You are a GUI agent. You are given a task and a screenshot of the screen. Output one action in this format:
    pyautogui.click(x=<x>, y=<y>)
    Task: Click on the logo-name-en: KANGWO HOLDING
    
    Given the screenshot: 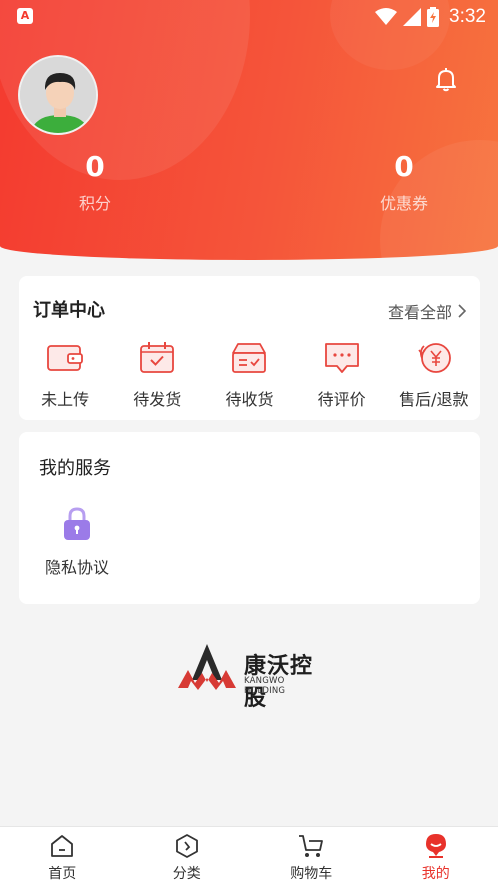 What is the action you would take?
    pyautogui.click(x=265, y=686)
    